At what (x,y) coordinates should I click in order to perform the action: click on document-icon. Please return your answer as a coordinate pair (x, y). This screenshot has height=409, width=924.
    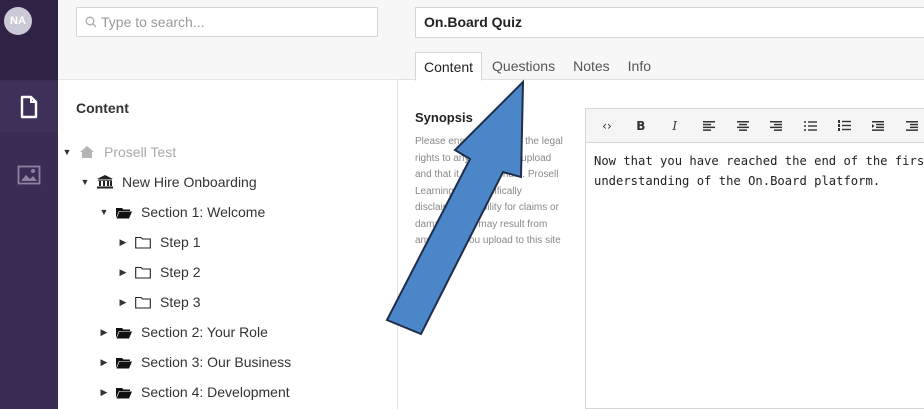
    Looking at the image, I should click on (29, 107).